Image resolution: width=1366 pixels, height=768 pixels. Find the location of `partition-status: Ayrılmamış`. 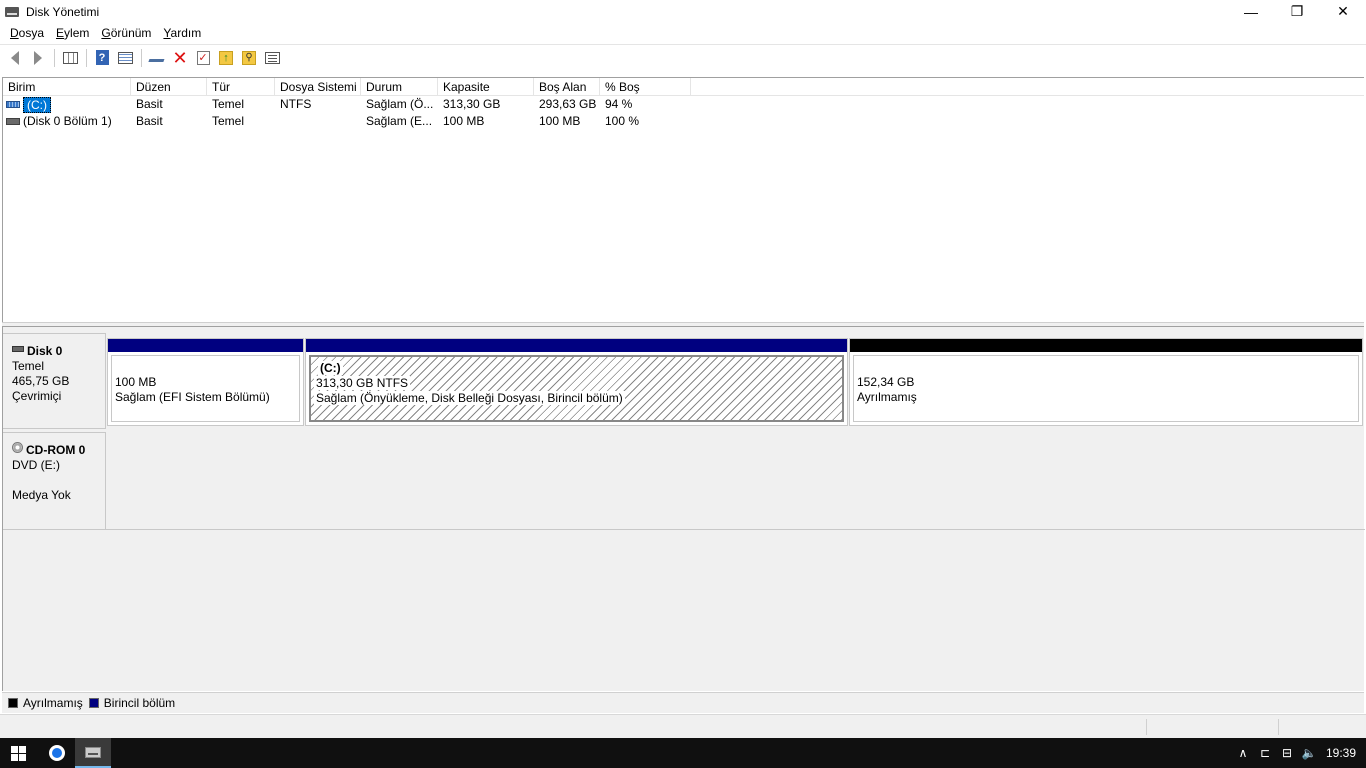

partition-status: Ayrılmamış is located at coordinates (887, 397).